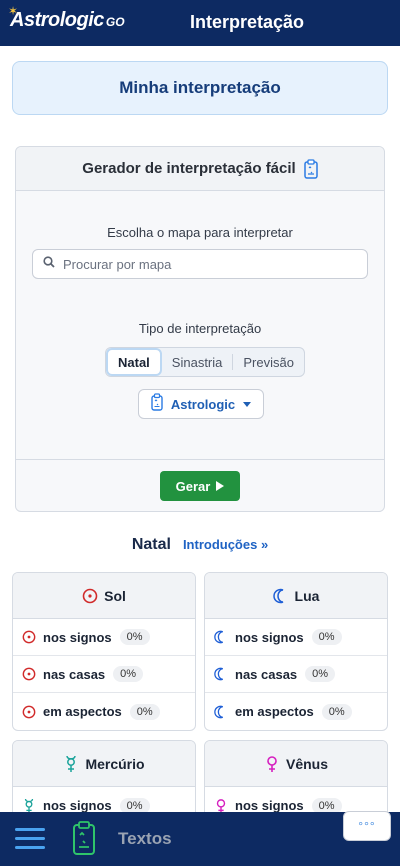 The image size is (400, 866). I want to click on more-options-button: °°°, so click(367, 826).